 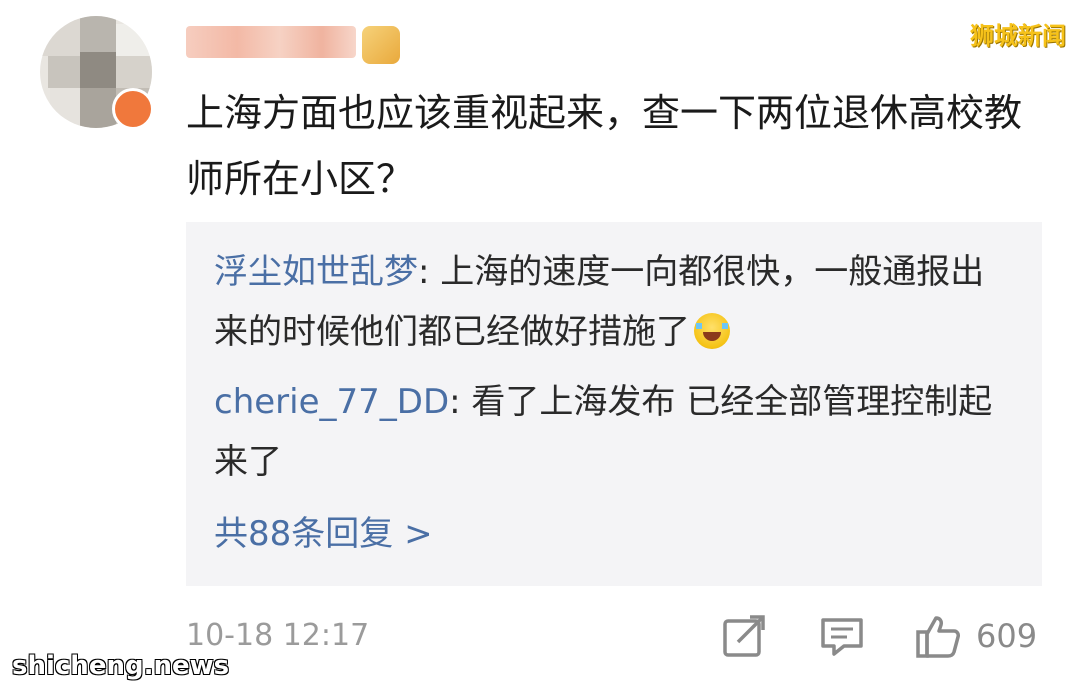 I want to click on laugh-cry-emoji-icon, so click(x=712, y=331).